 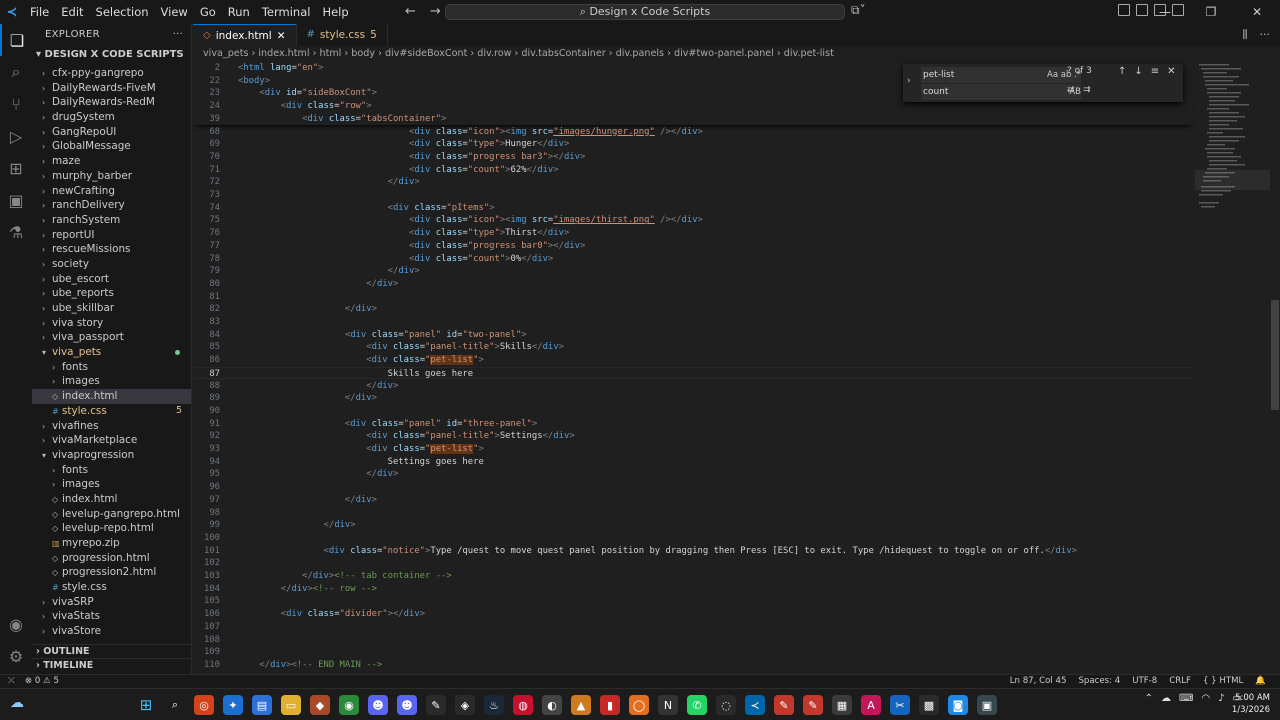 I want to click on app-icon: ▣, so click(x=987, y=705).